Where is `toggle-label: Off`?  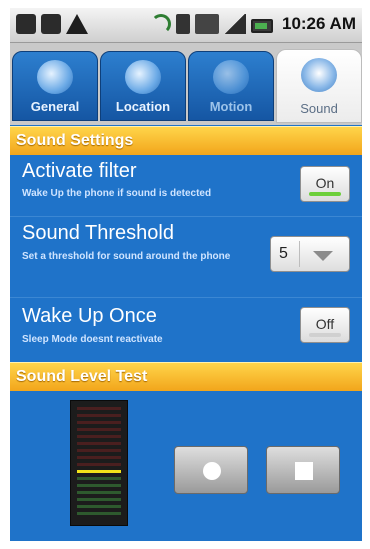 toggle-label: Off is located at coordinates (325, 324).